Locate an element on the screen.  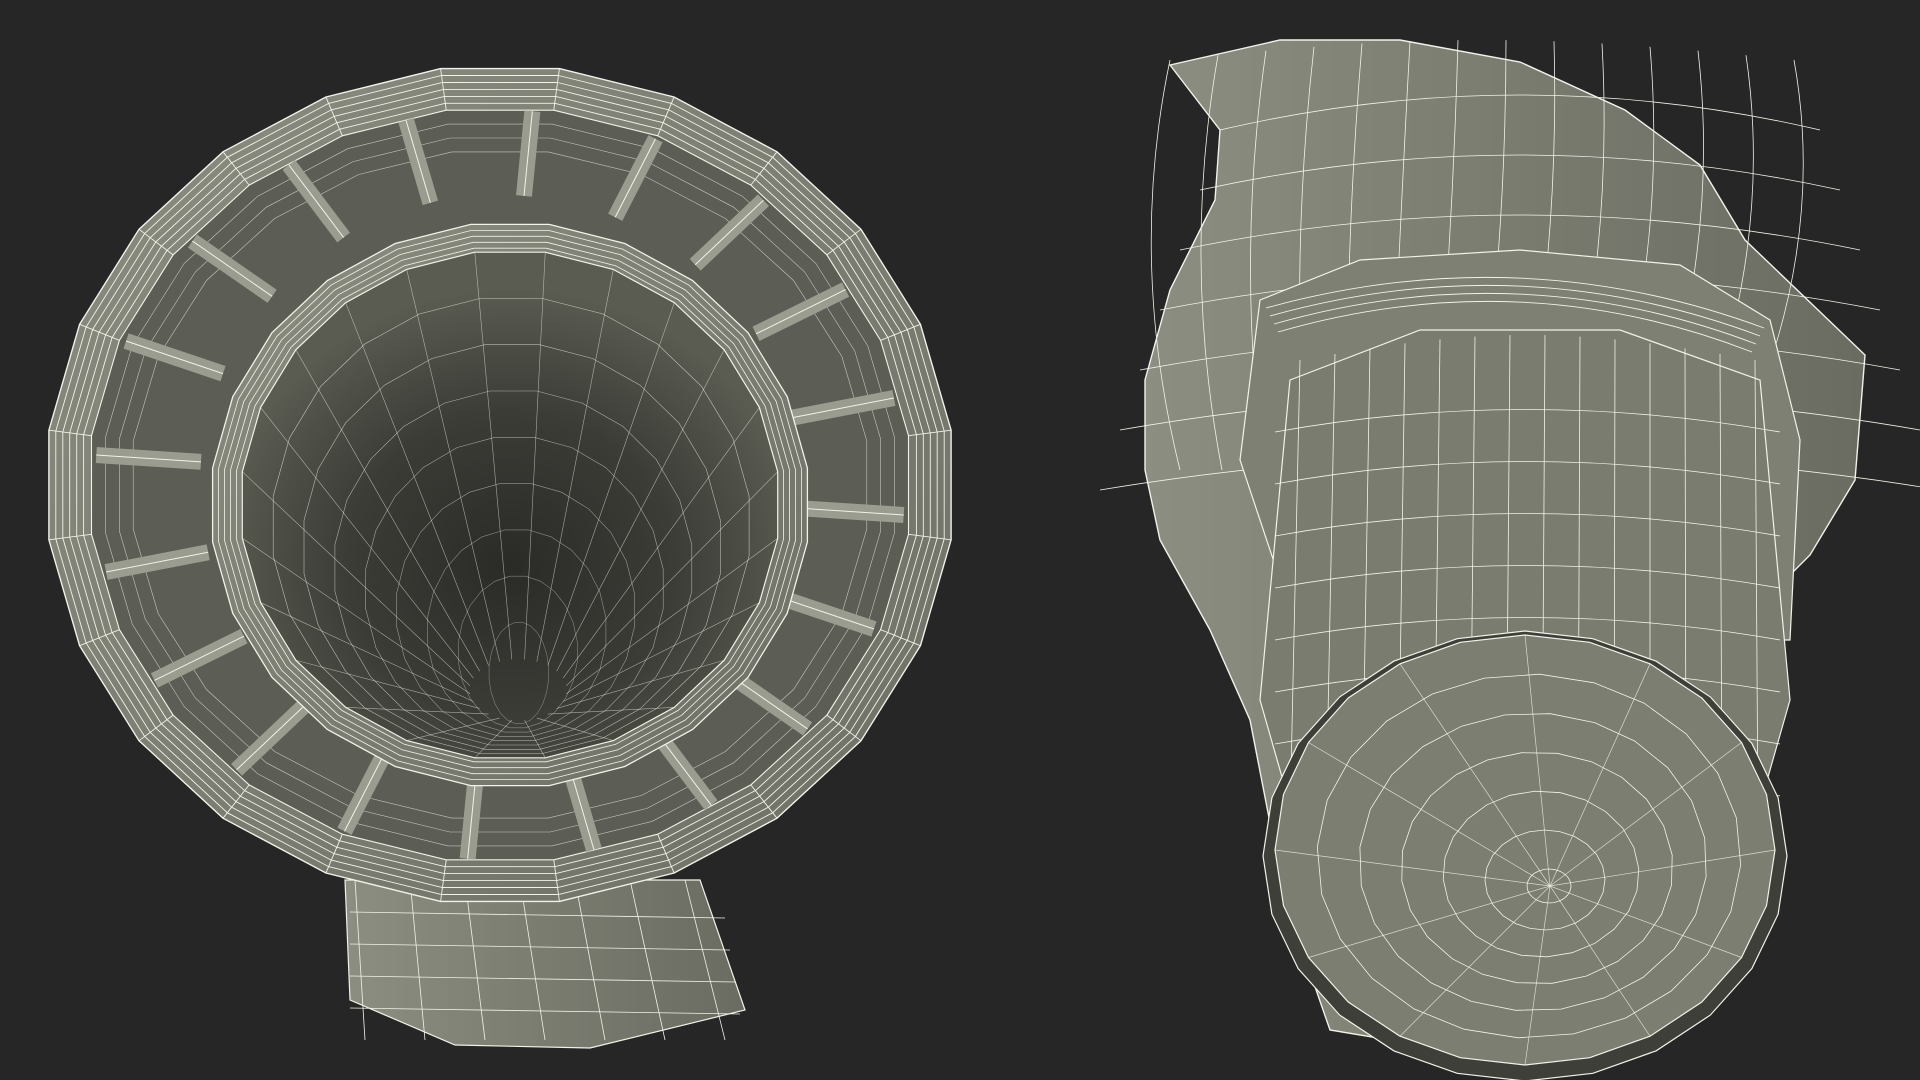
base-disc is located at coordinates (1525, 850).